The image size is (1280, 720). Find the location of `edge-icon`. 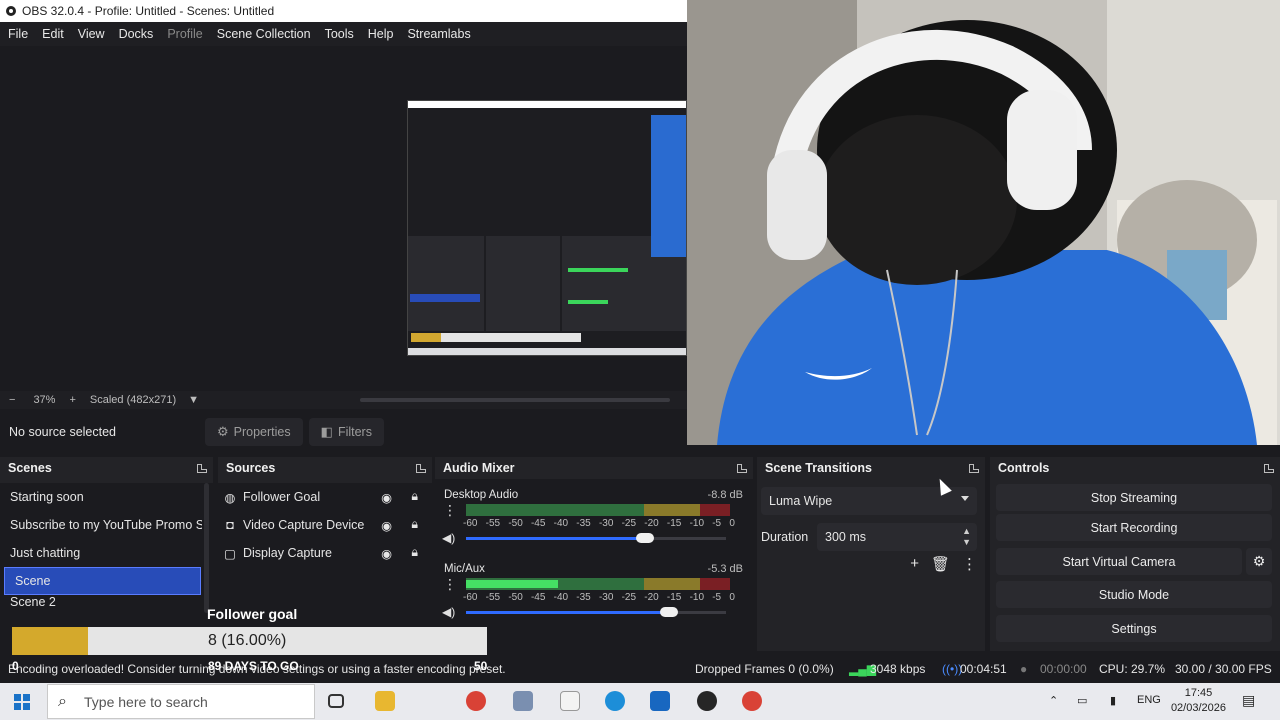

edge-icon is located at coordinates (615, 701).